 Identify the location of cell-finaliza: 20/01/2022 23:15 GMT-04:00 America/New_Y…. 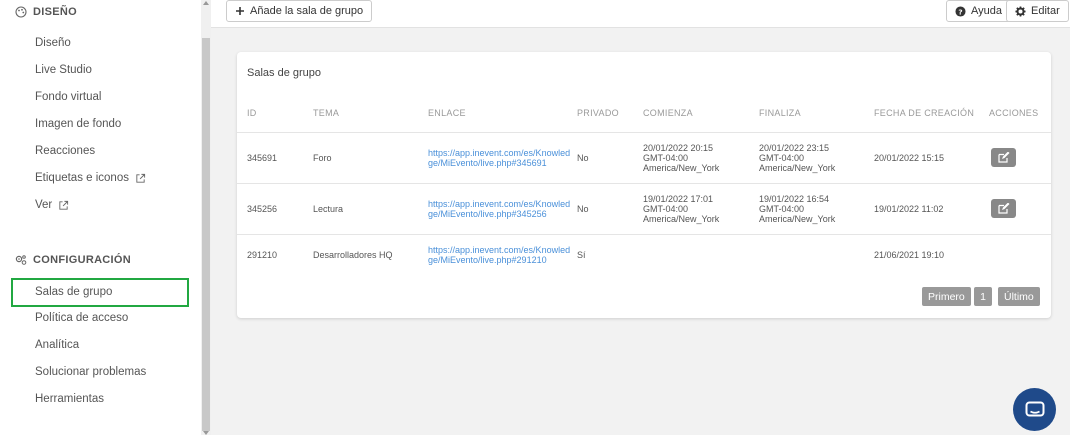
(797, 158).